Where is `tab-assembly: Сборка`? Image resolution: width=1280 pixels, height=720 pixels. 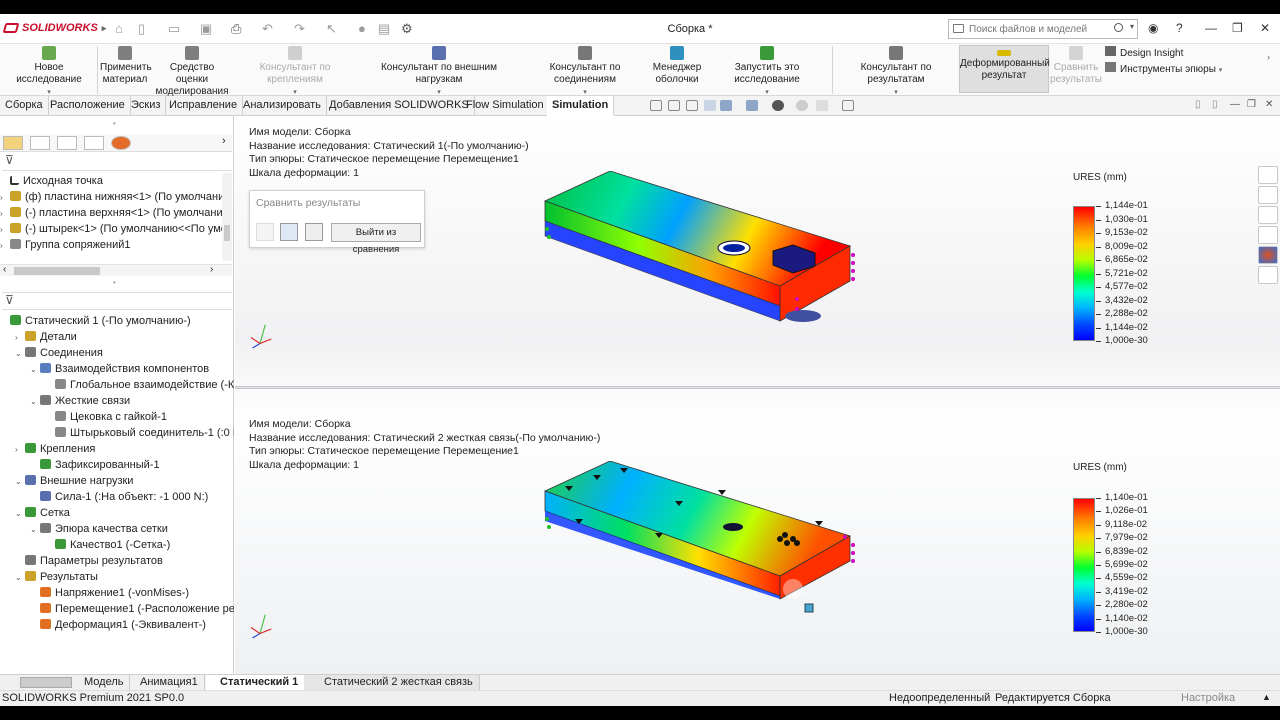
tab-assembly: Сборка is located at coordinates (24, 106).